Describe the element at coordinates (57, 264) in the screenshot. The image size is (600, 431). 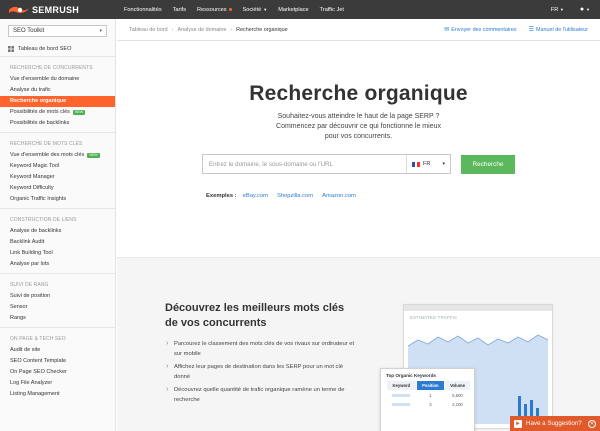
I see `sidebar-item-bulk-analysis: Analyse par lots` at that location.